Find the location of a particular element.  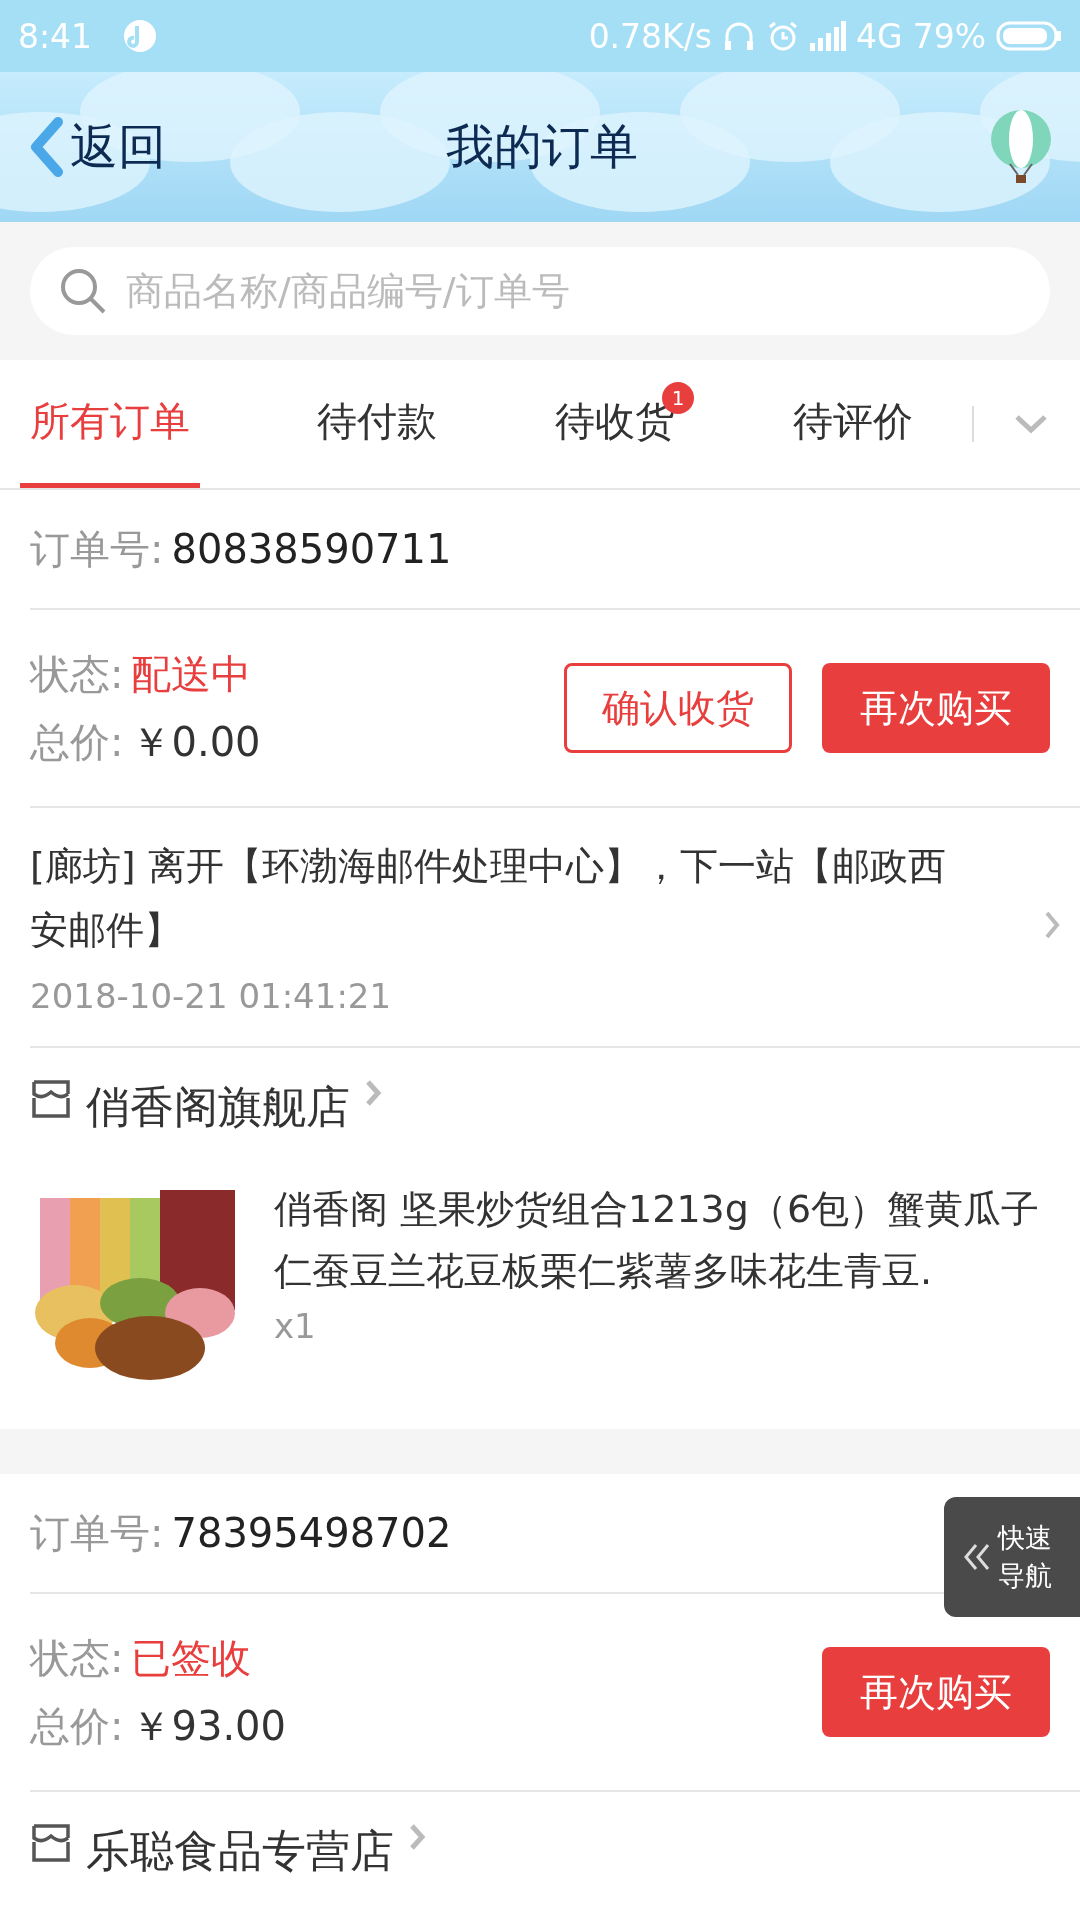

order-tab: 所有订单 is located at coordinates (110, 424).